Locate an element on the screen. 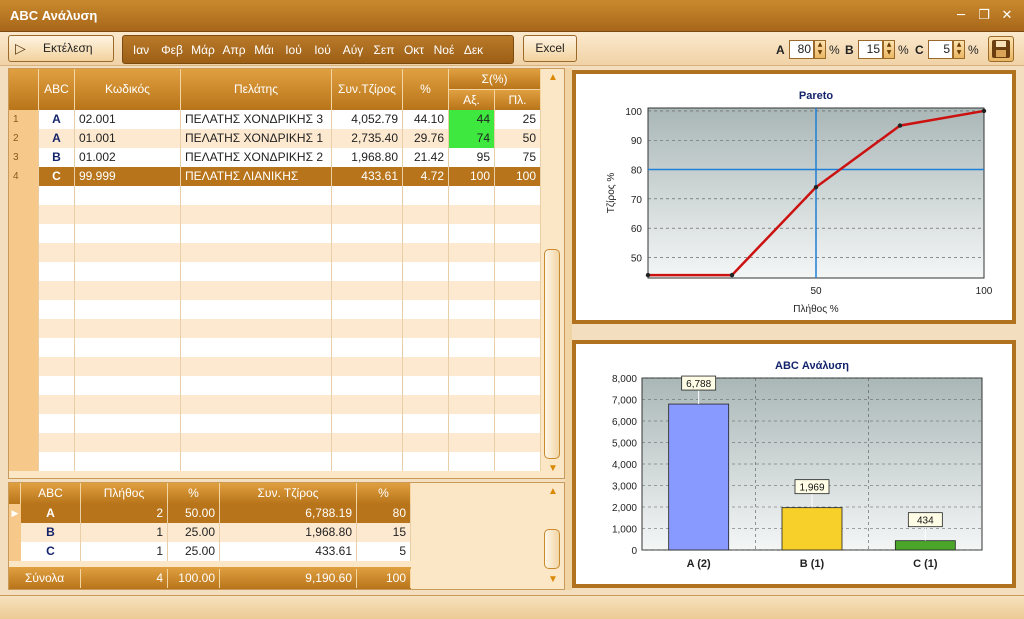  cell-cum_value: 95 is located at coordinates (472, 157).